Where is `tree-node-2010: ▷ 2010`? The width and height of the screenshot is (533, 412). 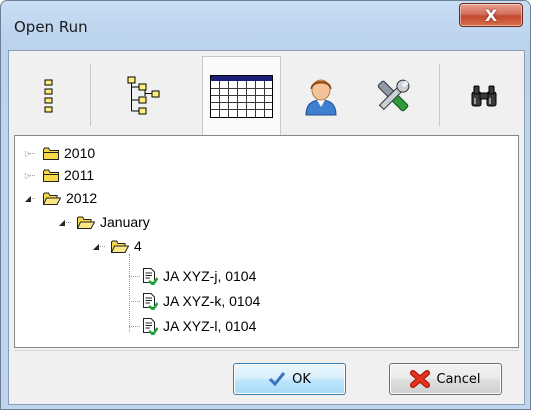
tree-node-2010: ▷ 2010 is located at coordinates (59, 153).